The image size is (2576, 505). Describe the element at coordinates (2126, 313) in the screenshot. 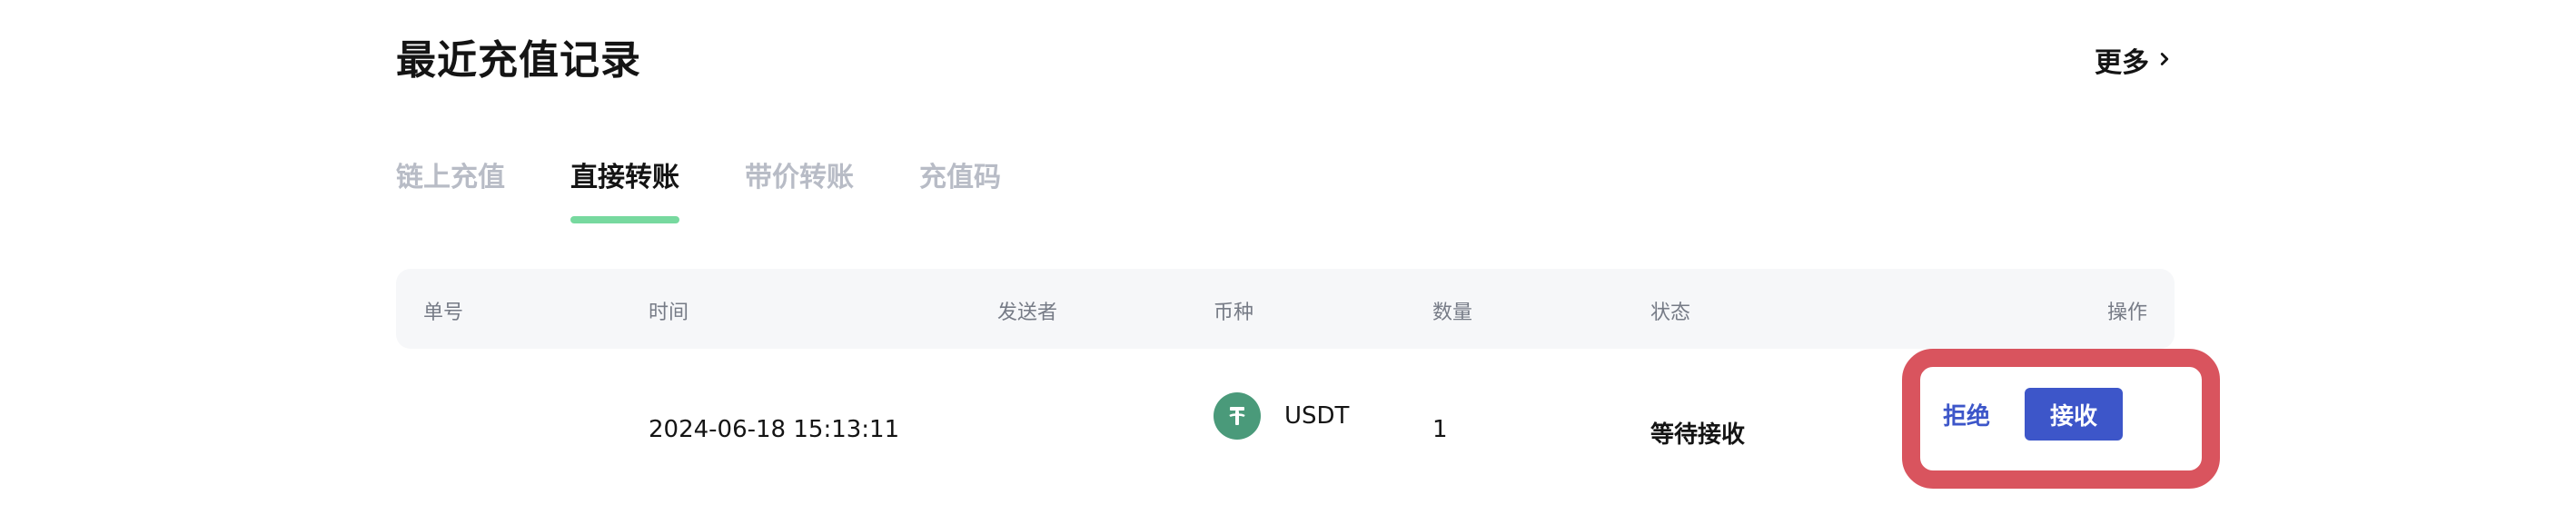

I see `column-actions: 操作` at that location.